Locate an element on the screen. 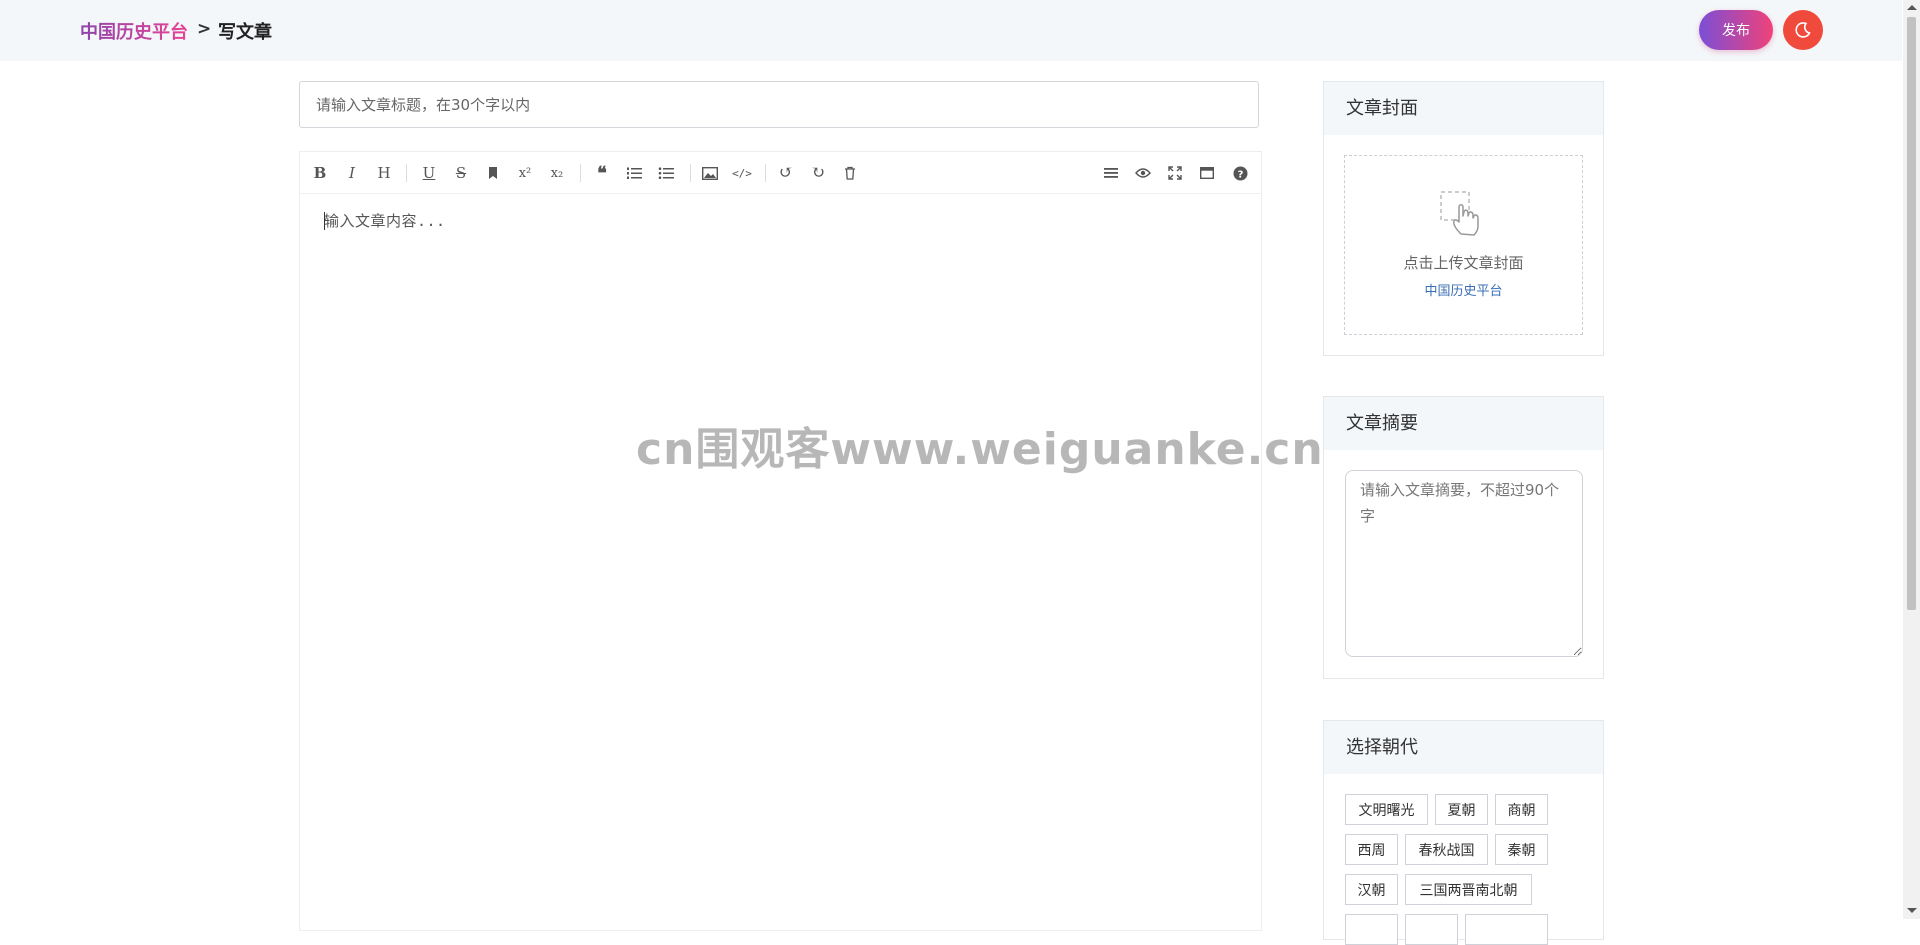  fullscreen-icon is located at coordinates (1175, 173).